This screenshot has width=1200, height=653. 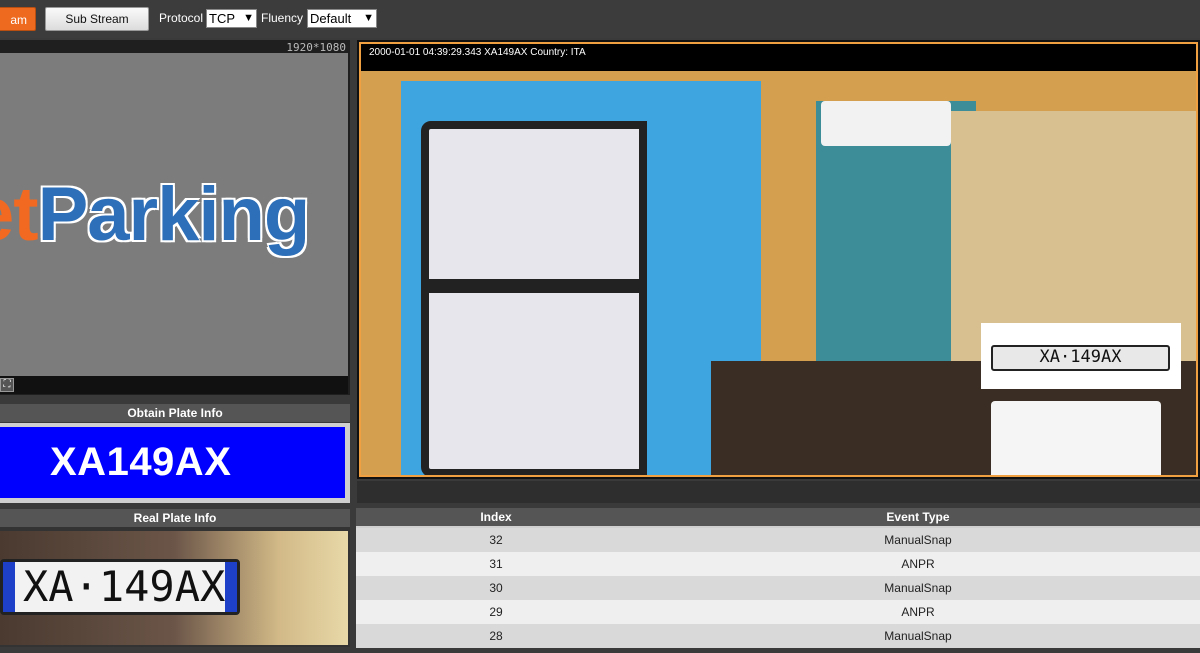 What do you see at coordinates (7, 385) in the screenshot?
I see `fullscreen-icon: ⛶` at bounding box center [7, 385].